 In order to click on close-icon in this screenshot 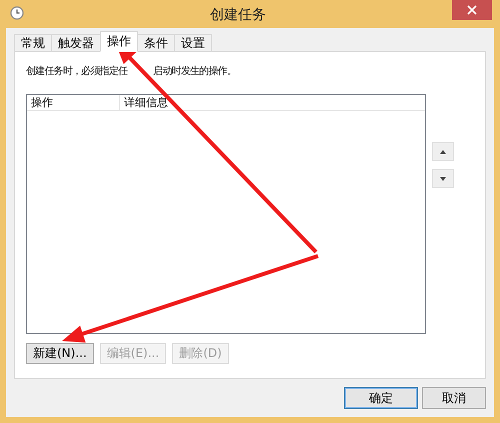, I will do `click(472, 10)`.